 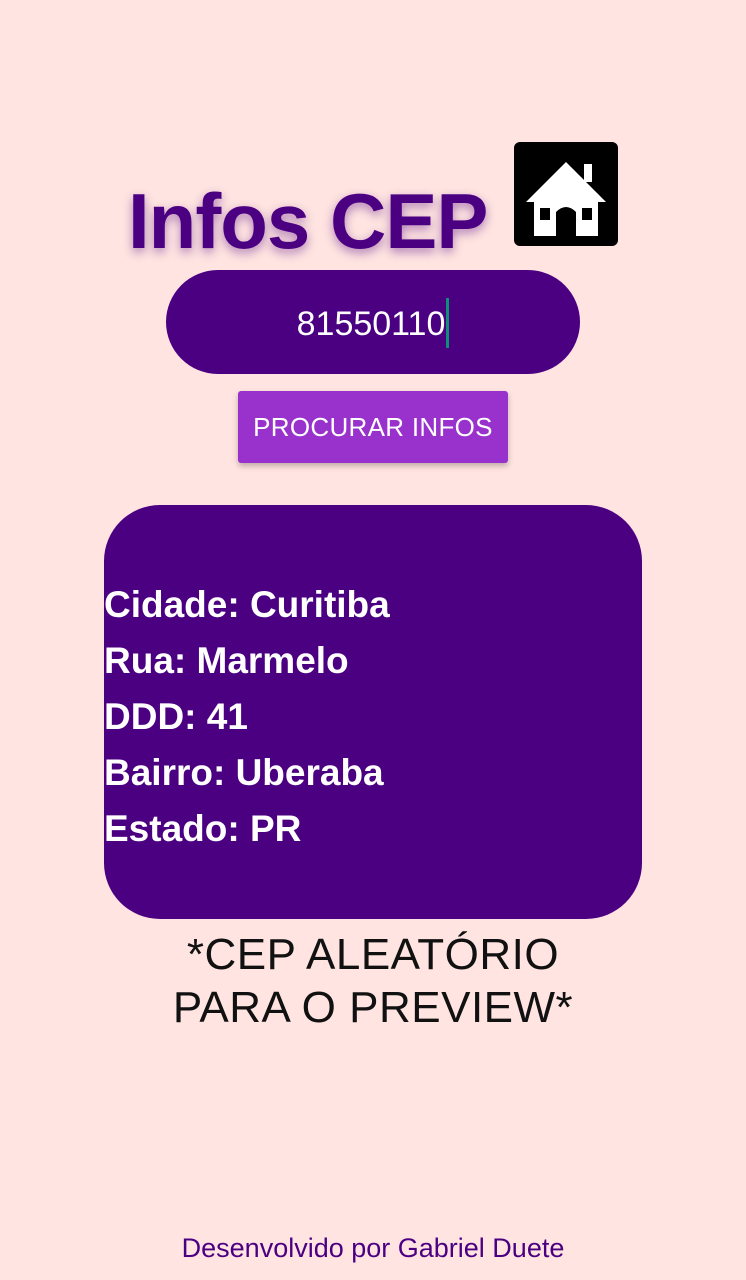 What do you see at coordinates (247, 604) in the screenshot?
I see `result-city: Cidade: Curitiba` at bounding box center [247, 604].